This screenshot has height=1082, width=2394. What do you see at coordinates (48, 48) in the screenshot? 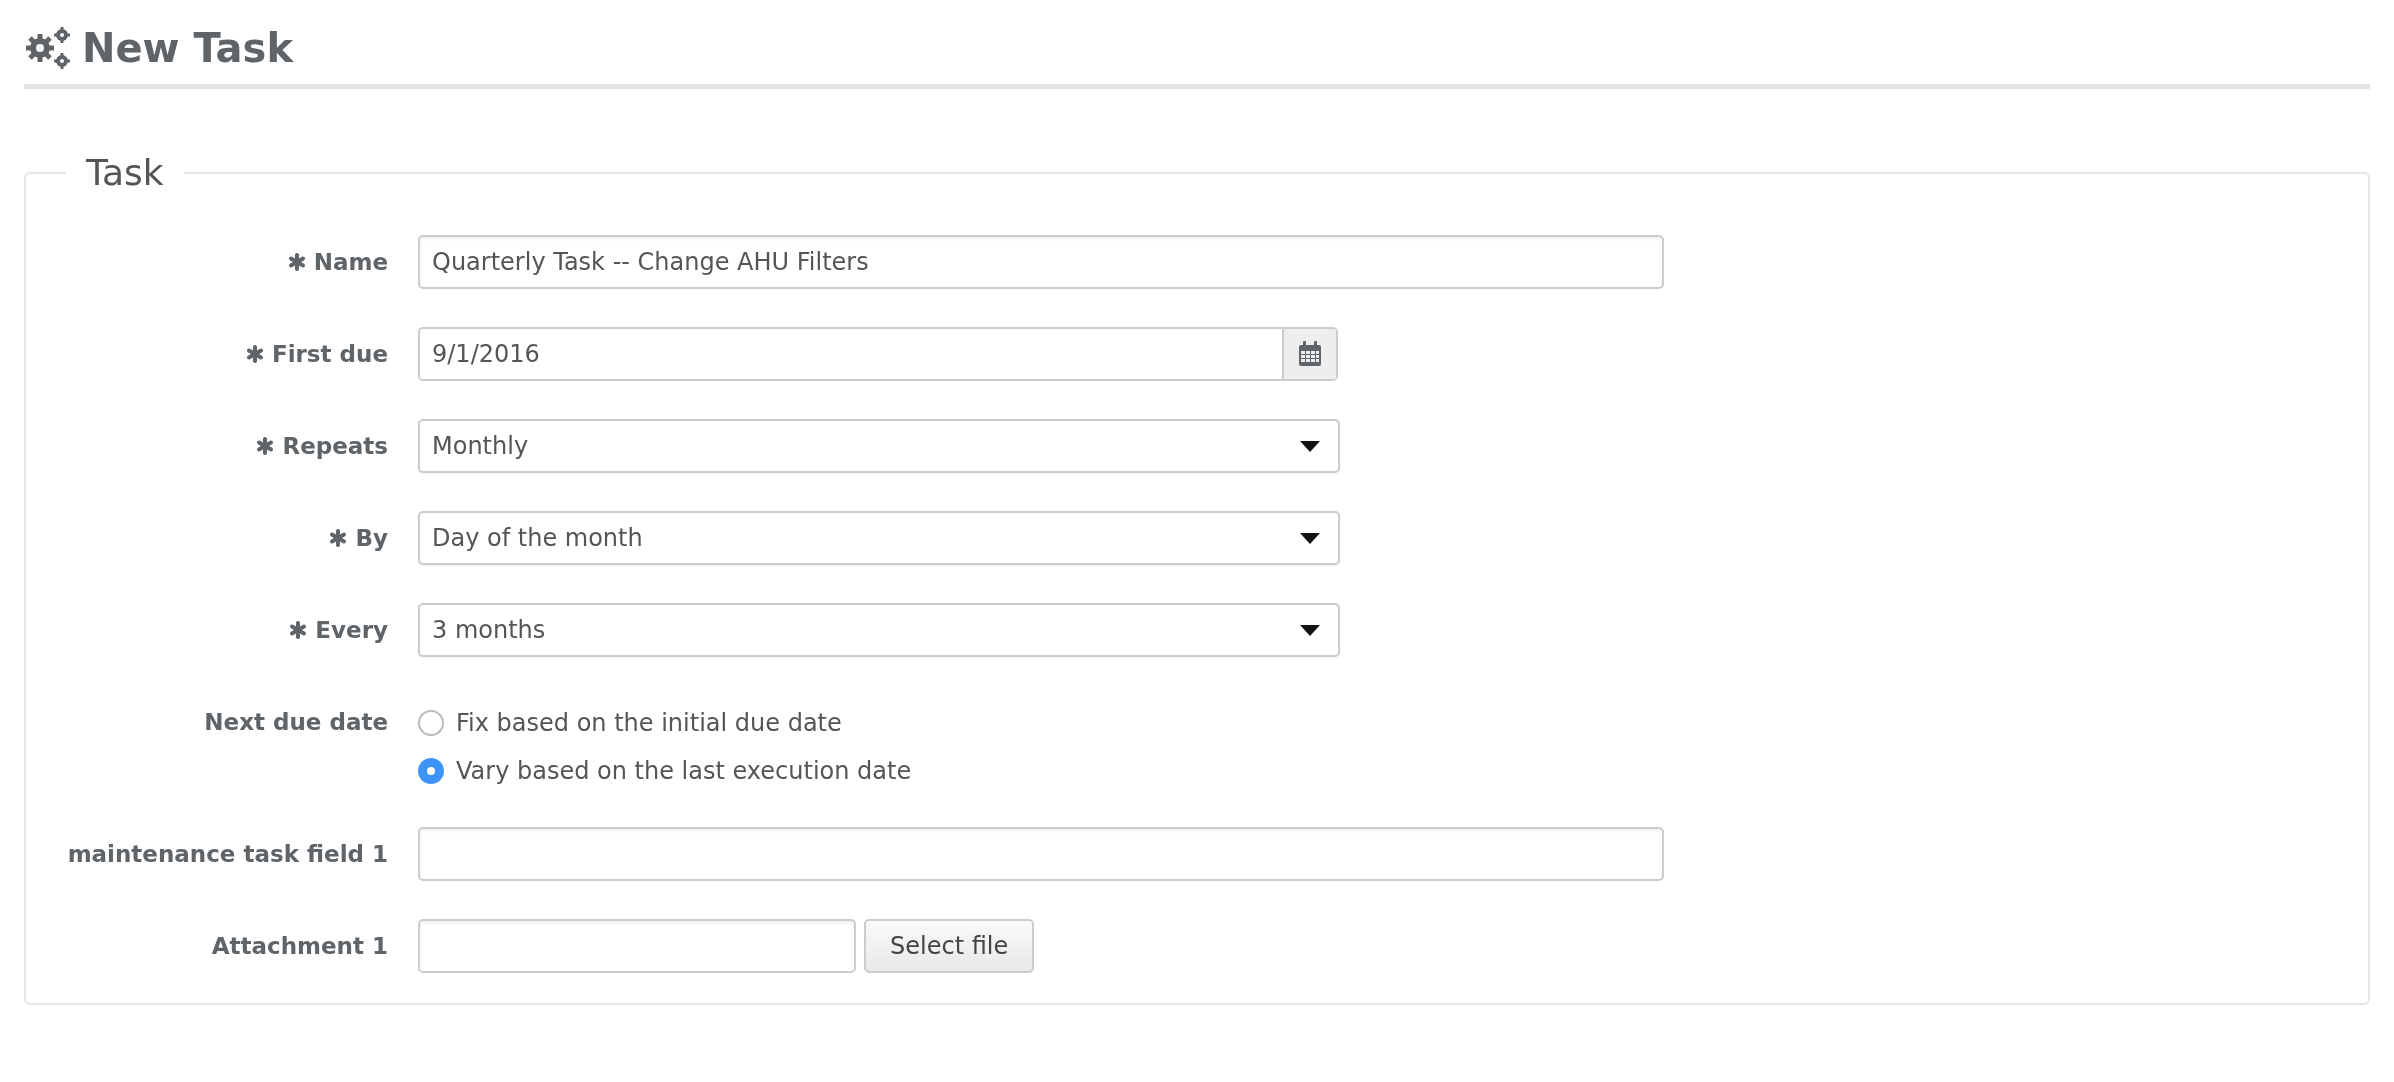
I see `gears-icon` at bounding box center [48, 48].